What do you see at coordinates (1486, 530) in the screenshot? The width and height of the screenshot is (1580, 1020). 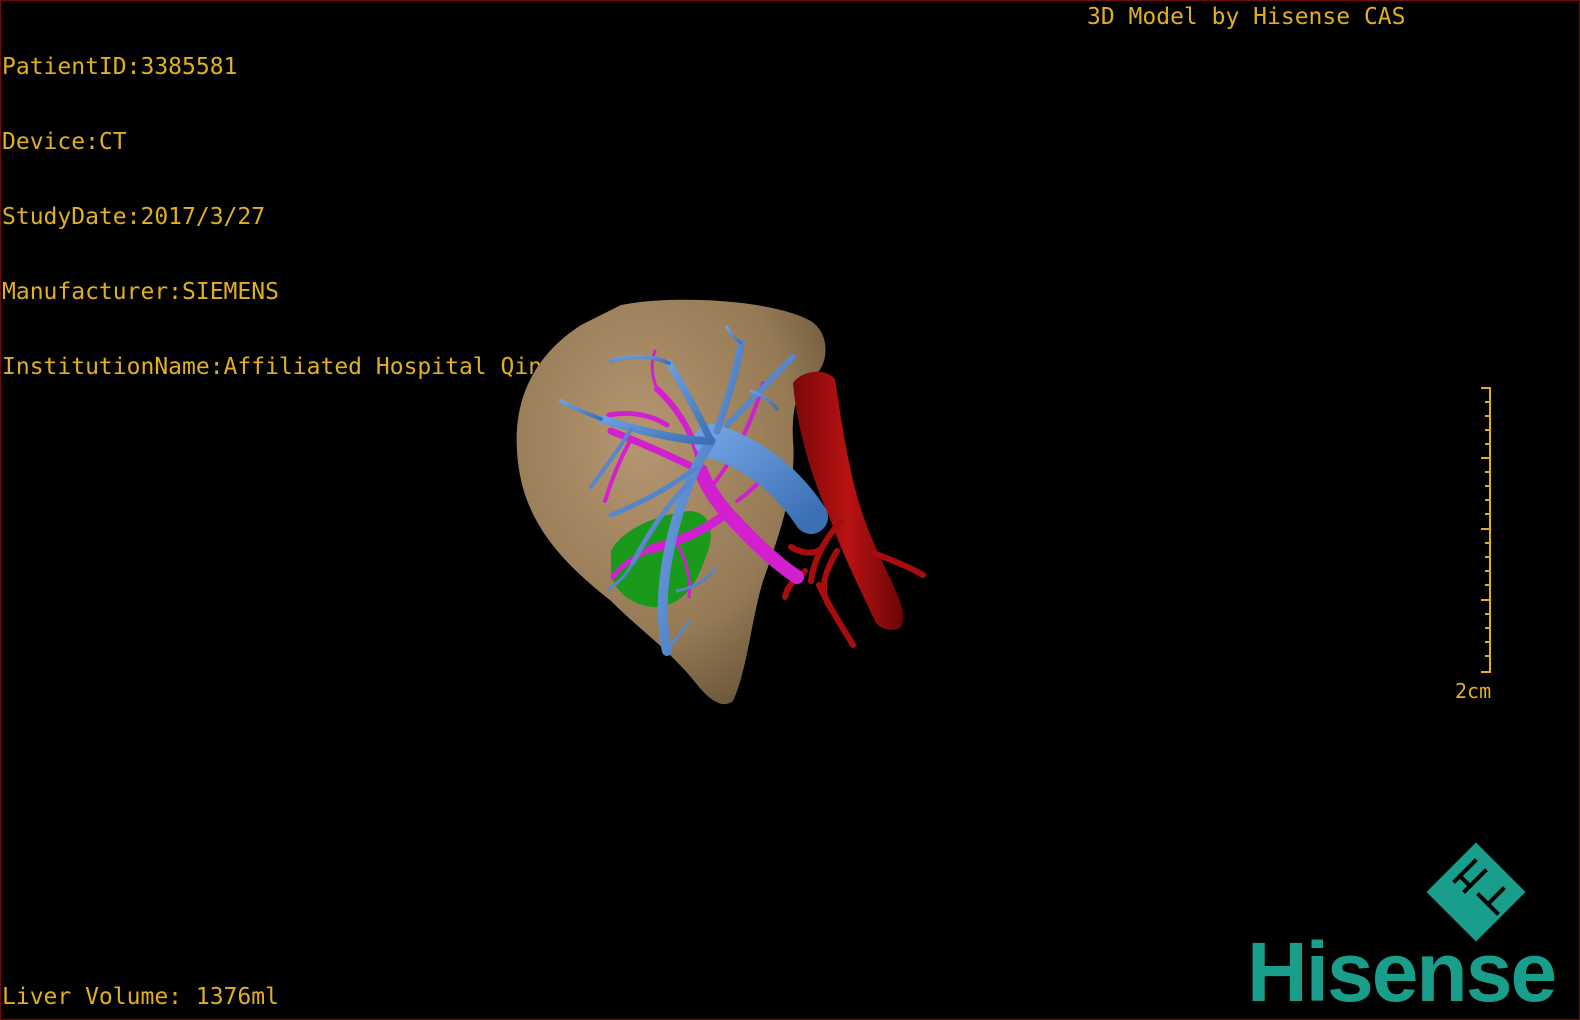 I see `scale-bar` at bounding box center [1486, 530].